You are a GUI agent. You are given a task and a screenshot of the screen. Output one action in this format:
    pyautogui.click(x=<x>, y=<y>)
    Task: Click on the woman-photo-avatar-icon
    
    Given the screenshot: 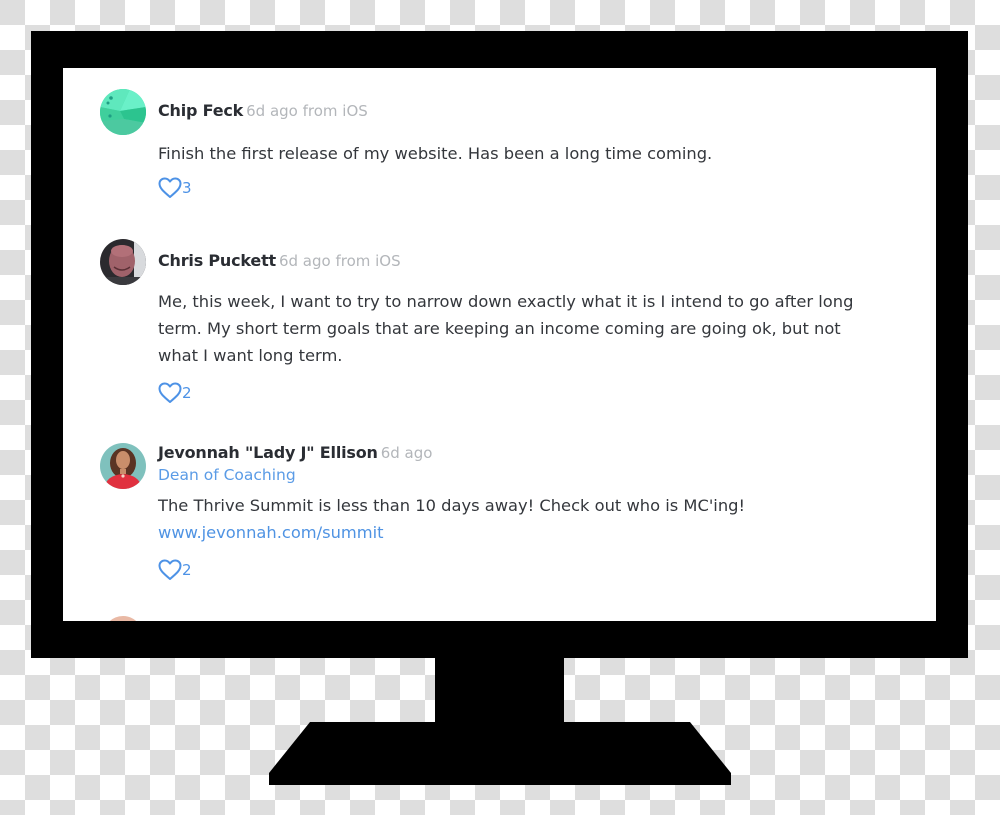 What is the action you would take?
    pyautogui.click(x=123, y=466)
    